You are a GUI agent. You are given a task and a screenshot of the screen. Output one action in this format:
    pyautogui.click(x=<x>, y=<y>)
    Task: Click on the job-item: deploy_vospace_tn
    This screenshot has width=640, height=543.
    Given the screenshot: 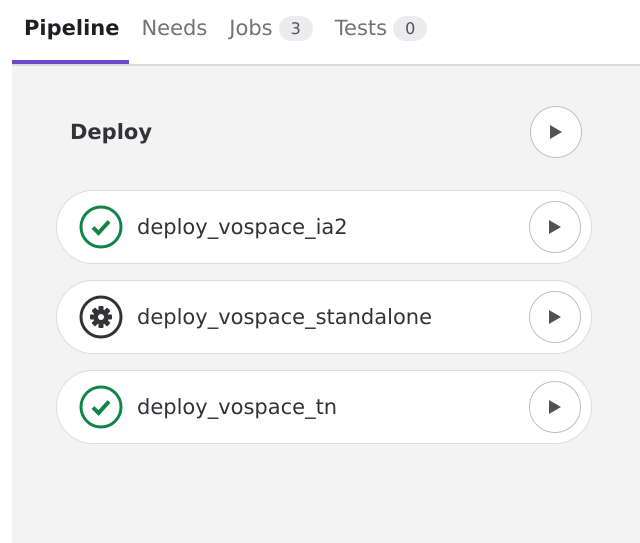 What is the action you would take?
    pyautogui.click(x=324, y=407)
    